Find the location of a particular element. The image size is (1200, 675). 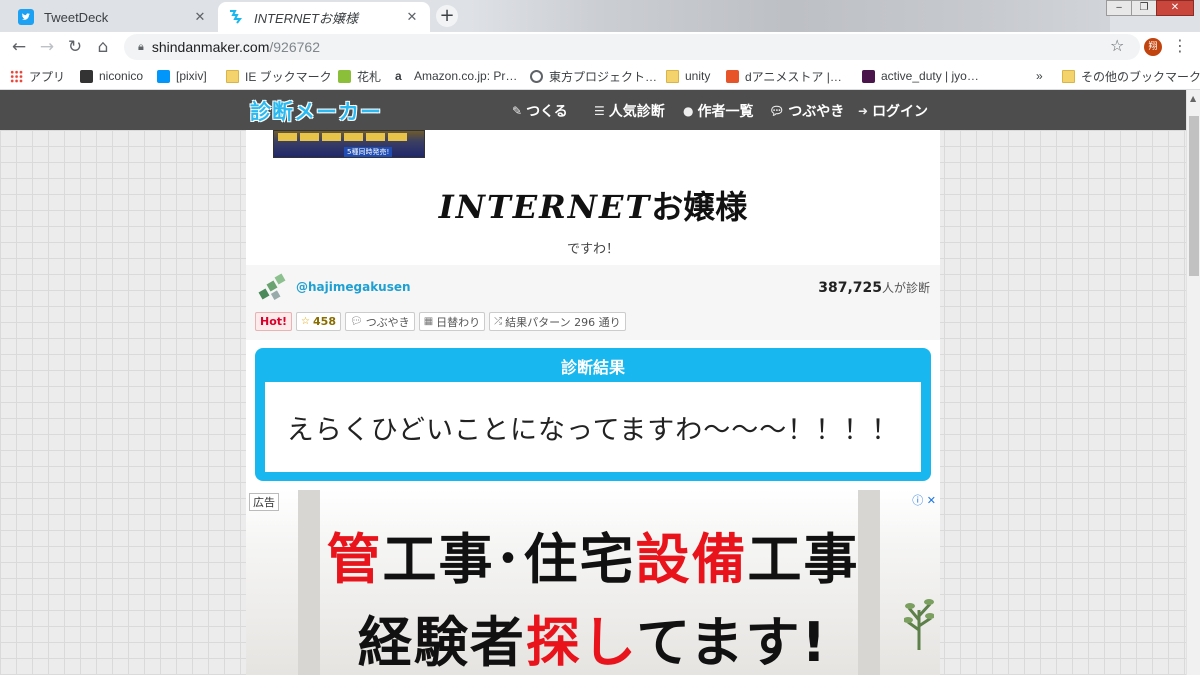

bookmark-pixiv: [pixiv] is located at coordinates (182, 76).